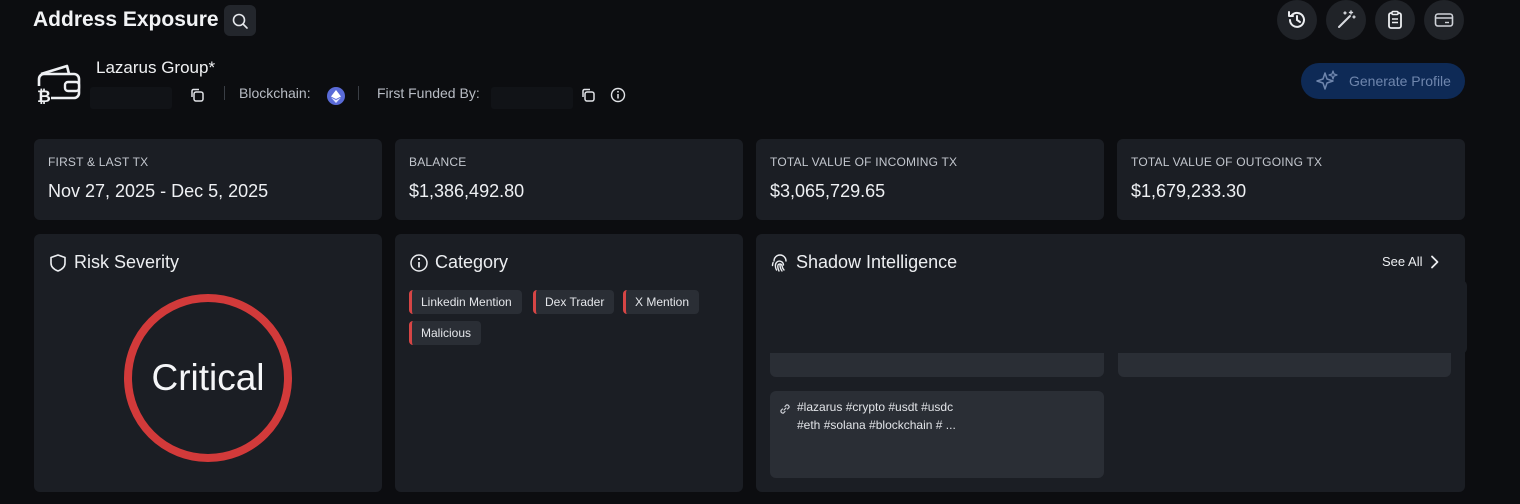 The width and height of the screenshot is (1520, 504). I want to click on funder-address-masked, so click(532, 98).